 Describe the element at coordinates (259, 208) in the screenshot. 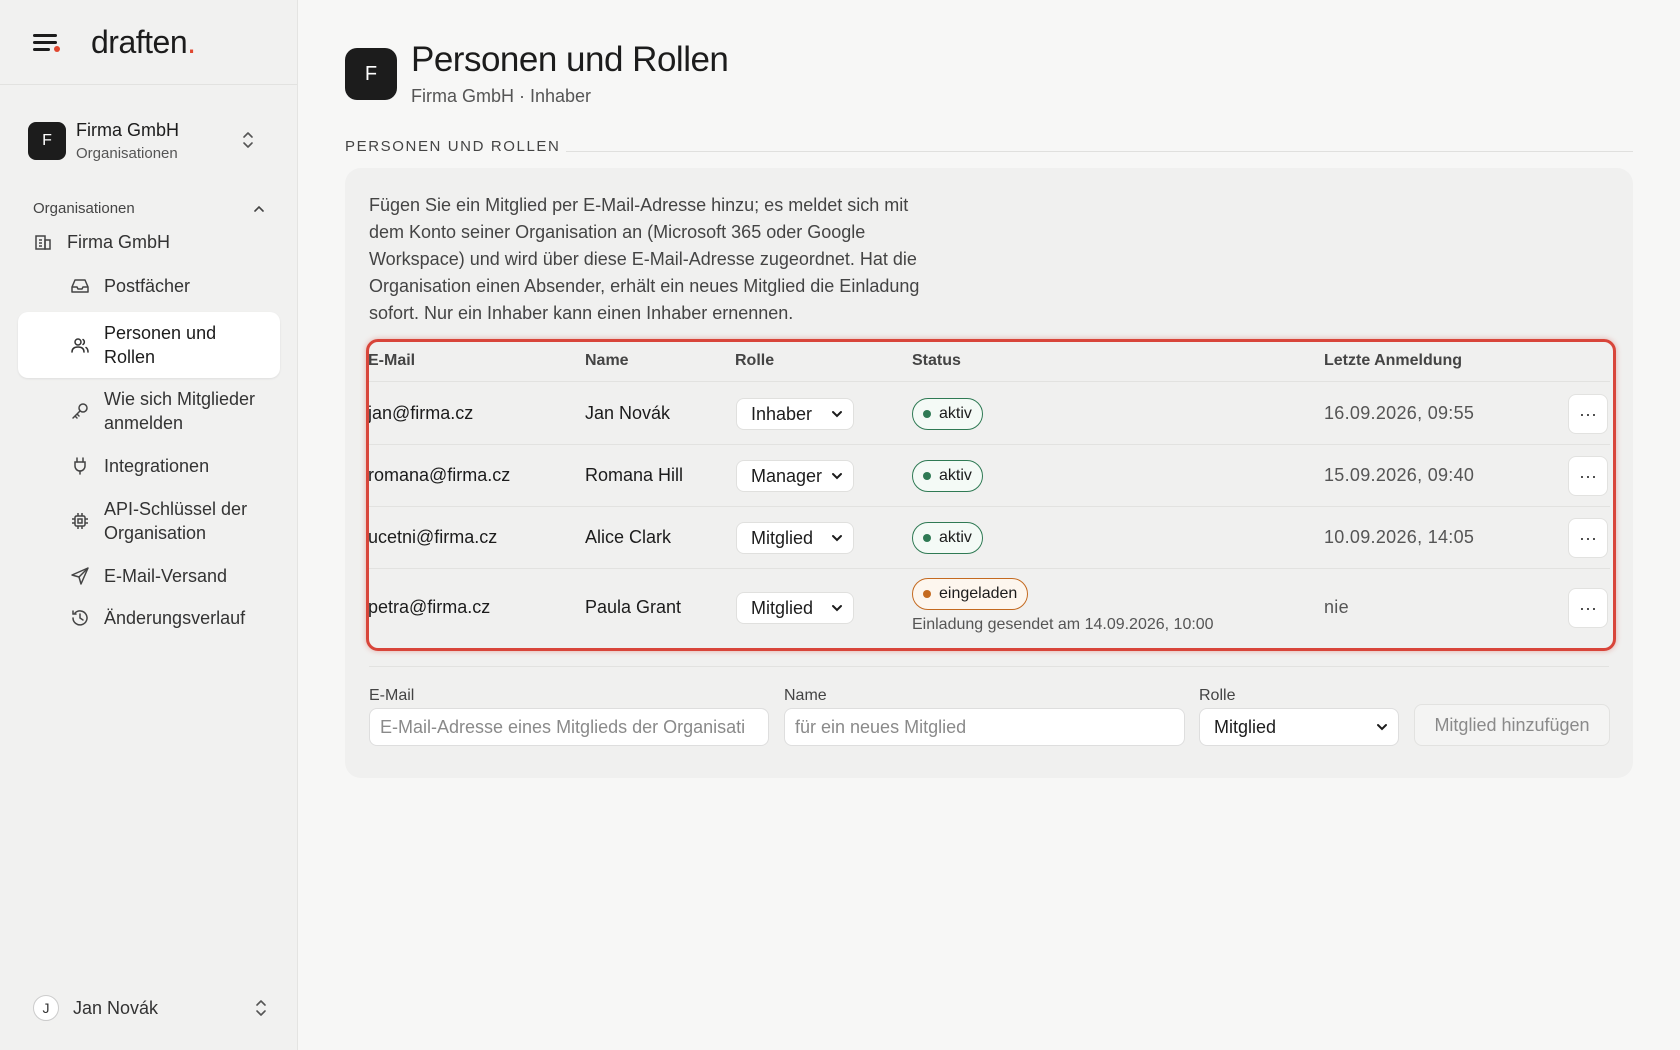

I see `chevron-up-icon` at that location.